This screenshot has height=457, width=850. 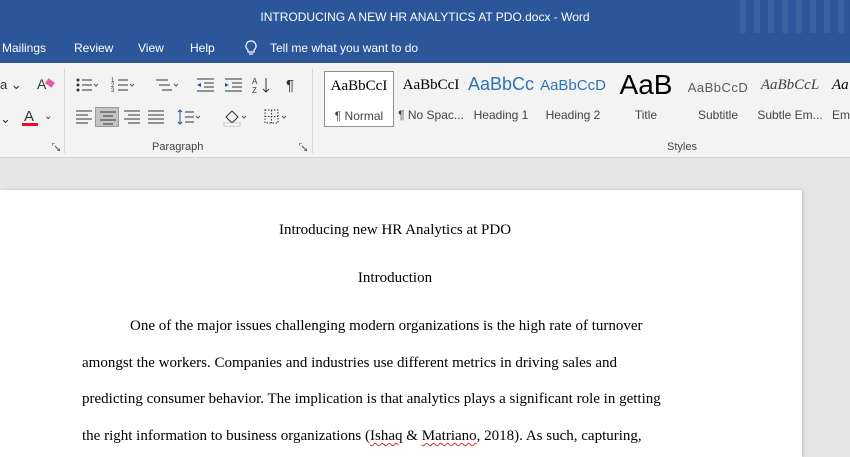 What do you see at coordinates (790, 85) in the screenshot?
I see `style-preview: AaBbCcL` at bounding box center [790, 85].